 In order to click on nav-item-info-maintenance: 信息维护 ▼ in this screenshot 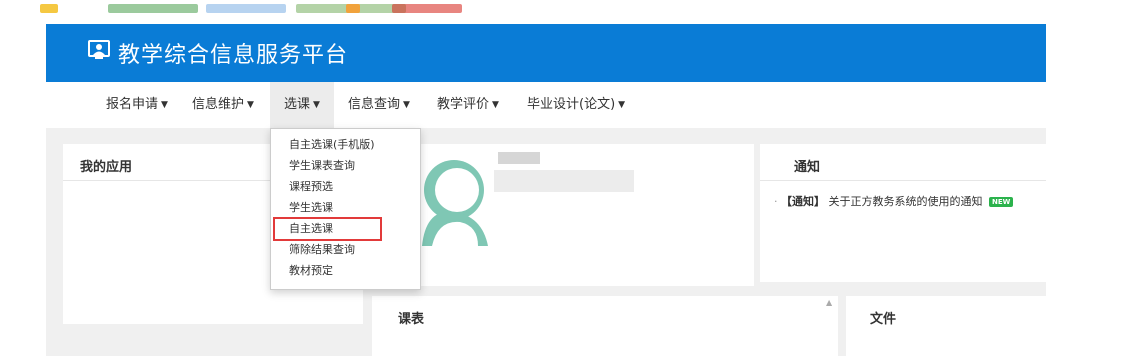, I will do `click(223, 105)`.